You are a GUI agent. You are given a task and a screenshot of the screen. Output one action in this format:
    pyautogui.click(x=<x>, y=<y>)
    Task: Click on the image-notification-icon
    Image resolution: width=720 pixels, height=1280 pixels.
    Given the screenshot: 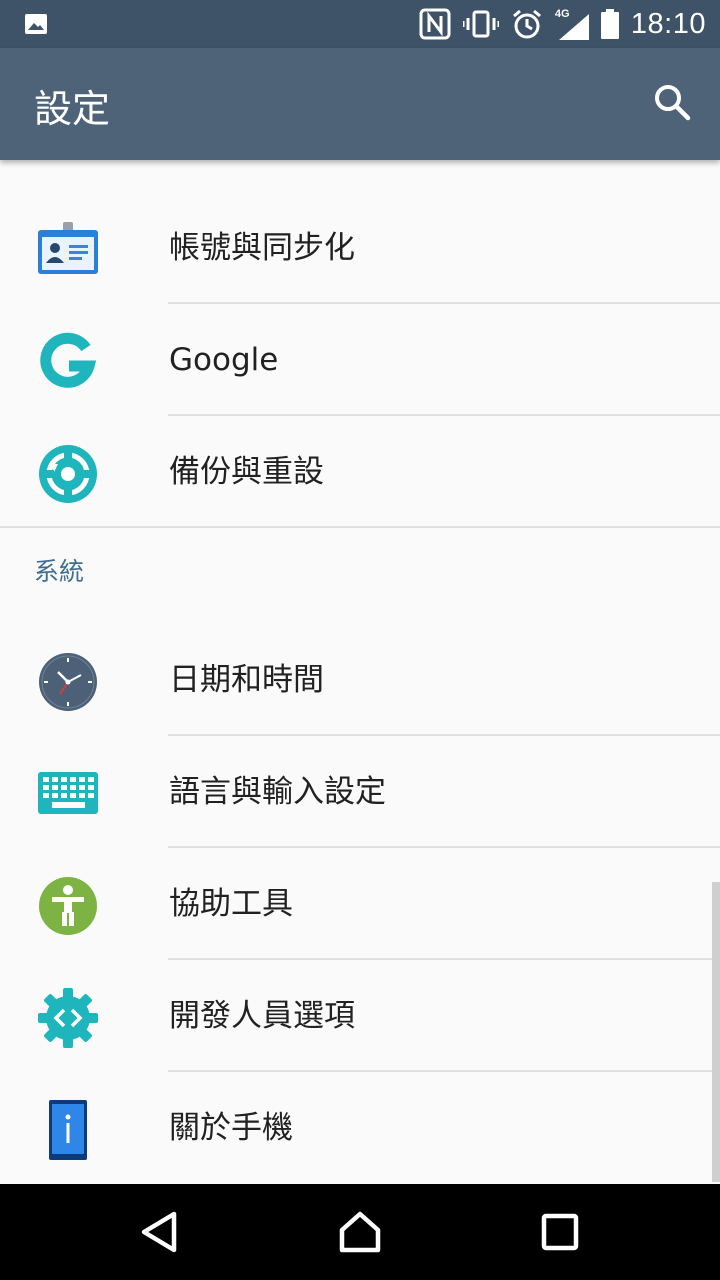 What is the action you would take?
    pyautogui.click(x=36, y=24)
    